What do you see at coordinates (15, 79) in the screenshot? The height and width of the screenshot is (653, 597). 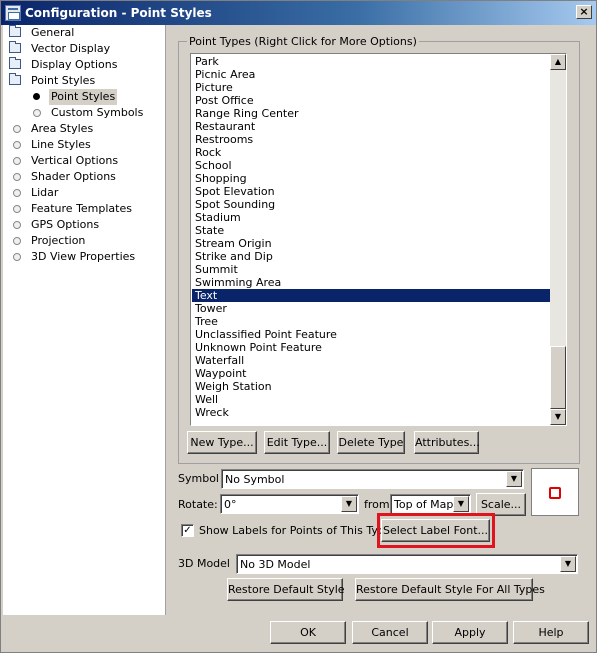 I see `folder-open-icon` at bounding box center [15, 79].